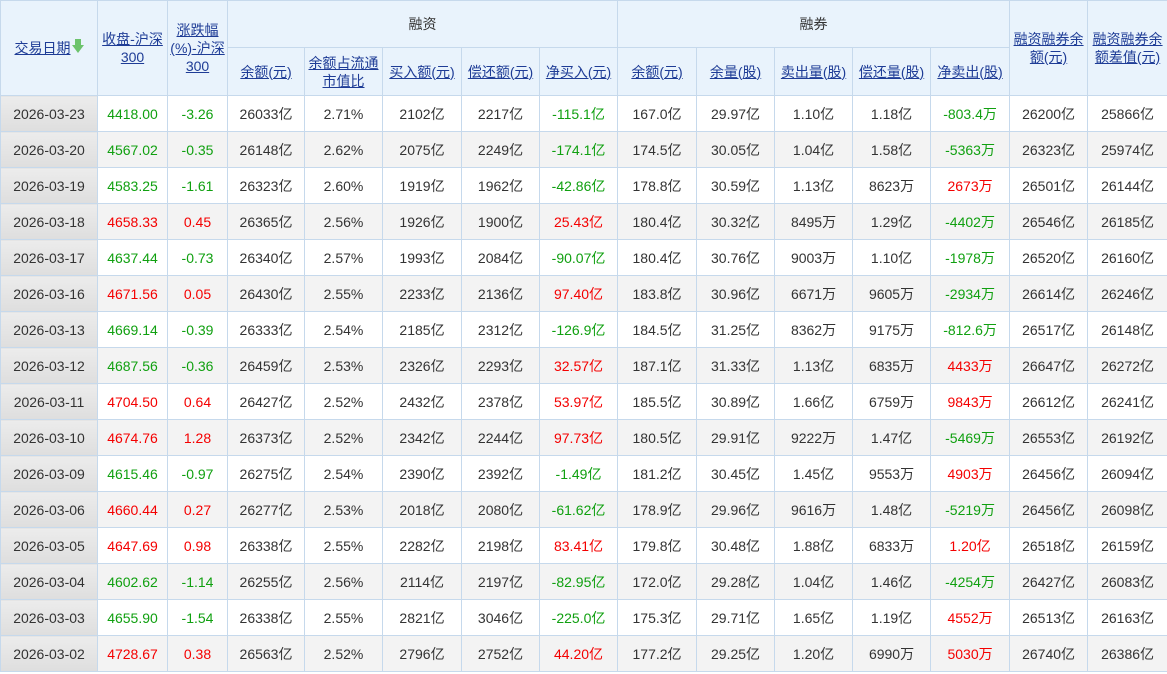  What do you see at coordinates (814, 185) in the screenshot?
I see `cell-short-sell: 1.13亿` at bounding box center [814, 185].